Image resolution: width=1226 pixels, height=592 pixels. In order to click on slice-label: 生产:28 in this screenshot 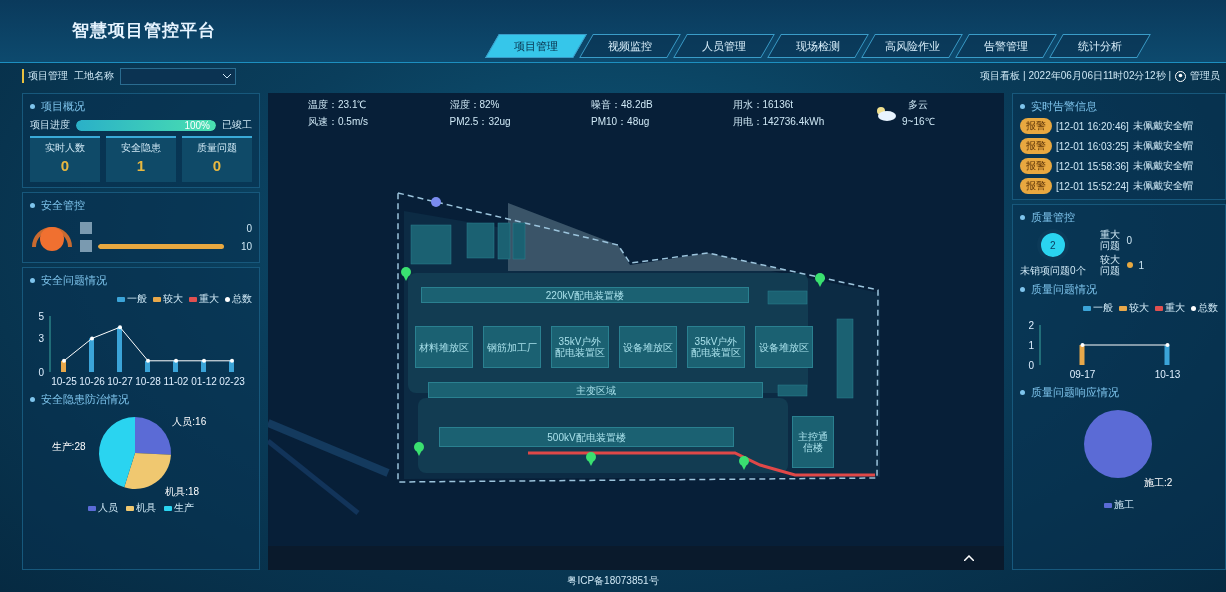, I will do `click(68, 447)`.